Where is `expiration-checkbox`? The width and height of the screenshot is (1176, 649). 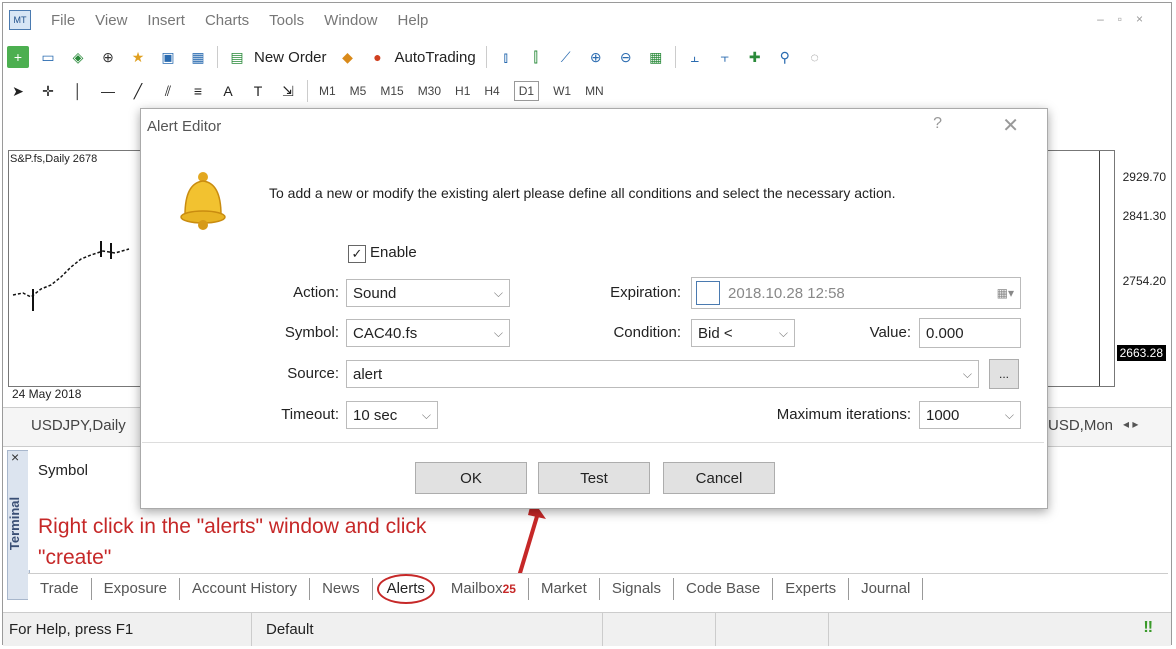 expiration-checkbox is located at coordinates (708, 293).